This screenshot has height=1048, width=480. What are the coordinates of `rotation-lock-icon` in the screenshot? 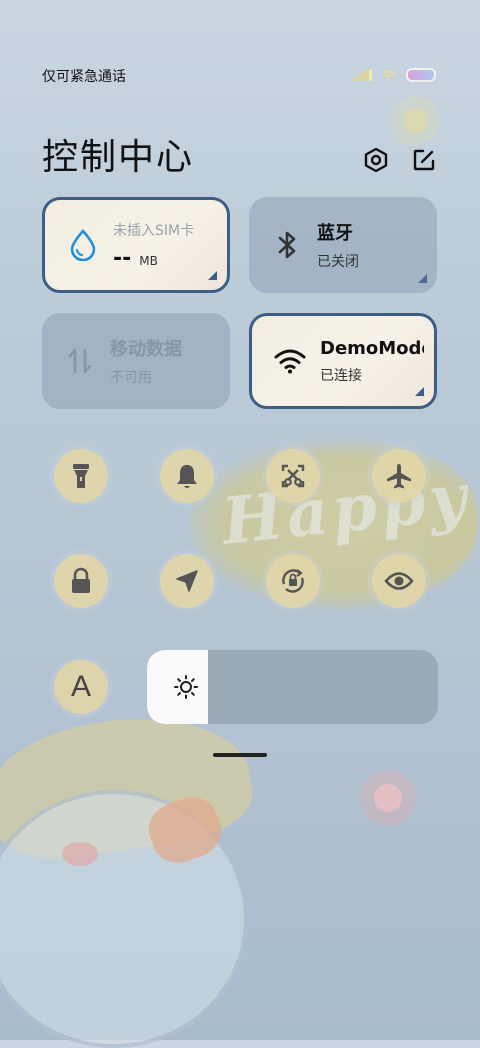 It's located at (293, 581).